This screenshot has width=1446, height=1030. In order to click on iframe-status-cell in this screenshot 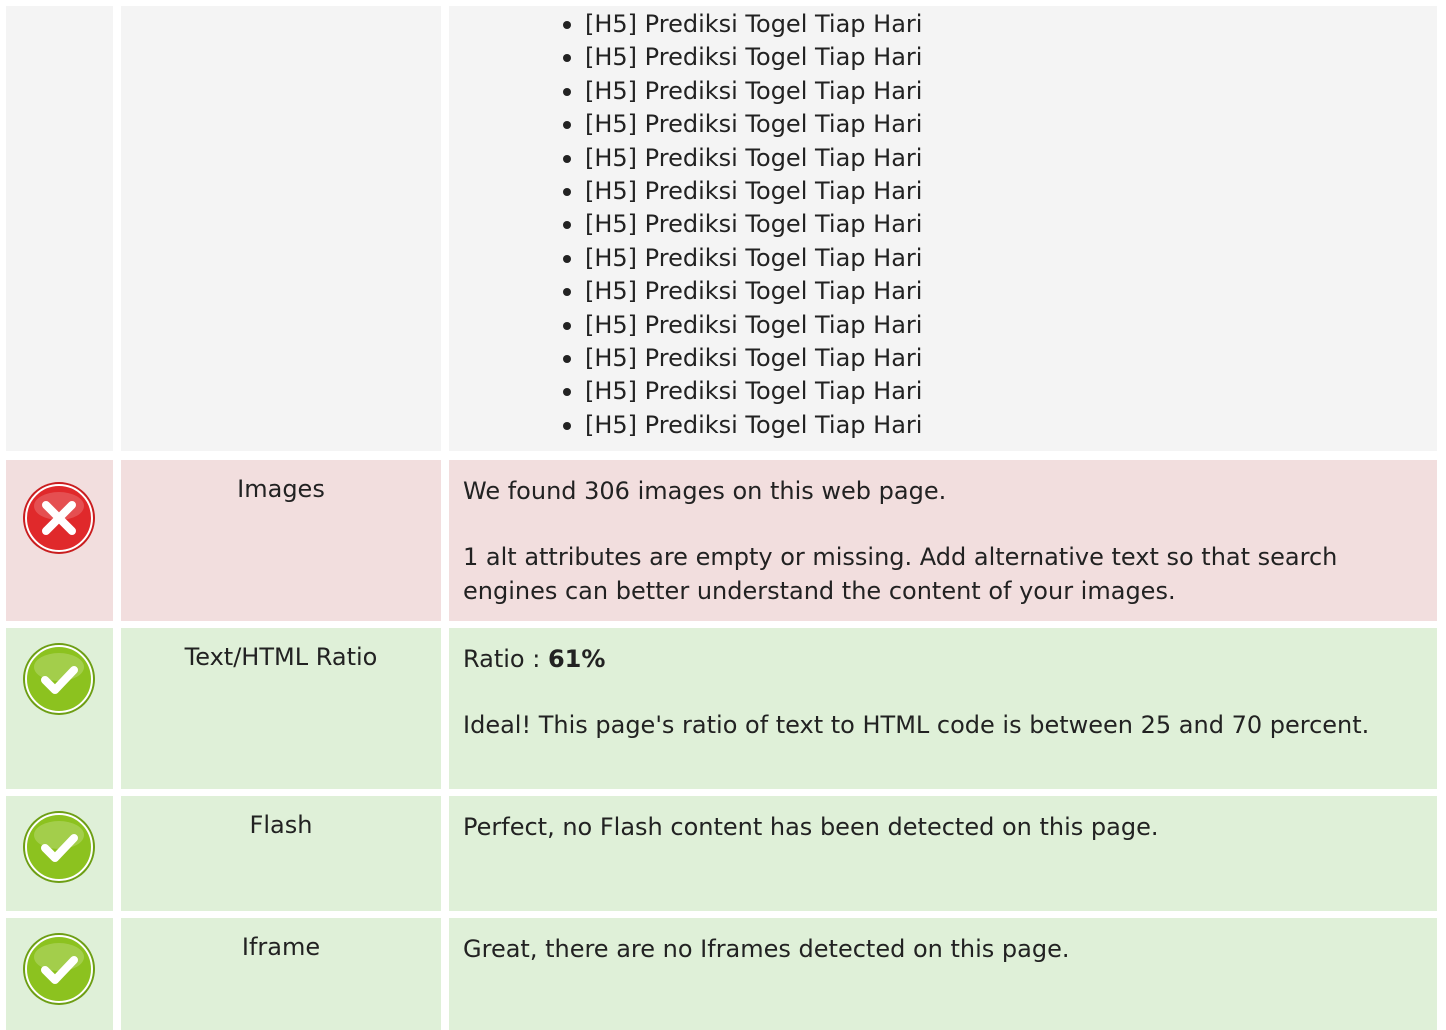, I will do `click(59, 974)`.